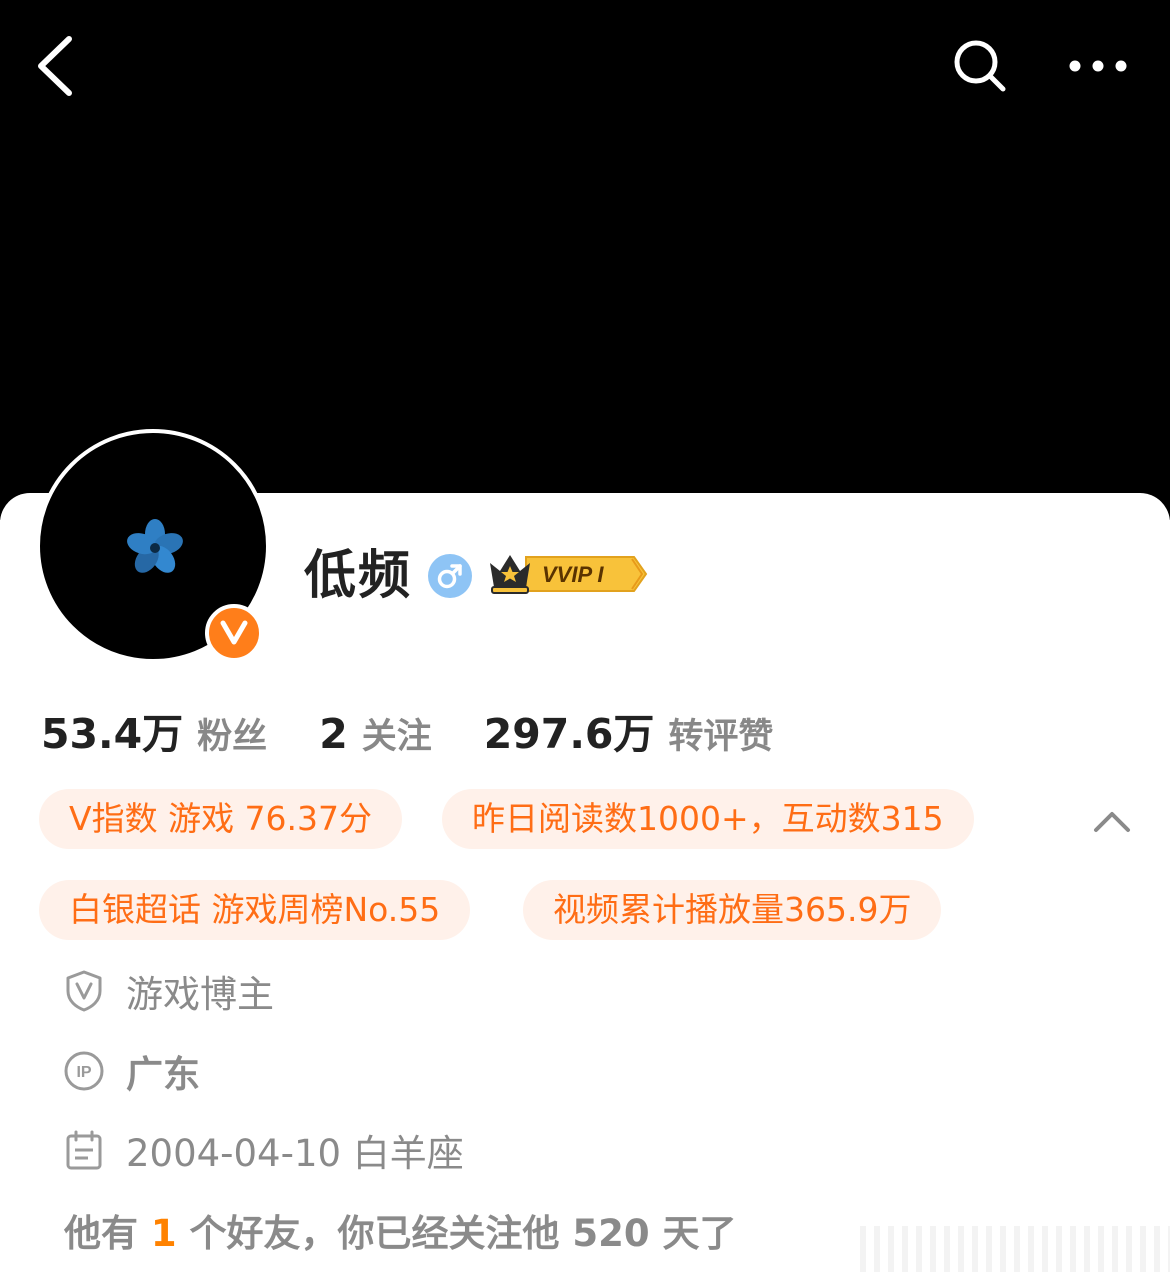  Describe the element at coordinates (358, 576) in the screenshot. I see `username: 低频` at that location.